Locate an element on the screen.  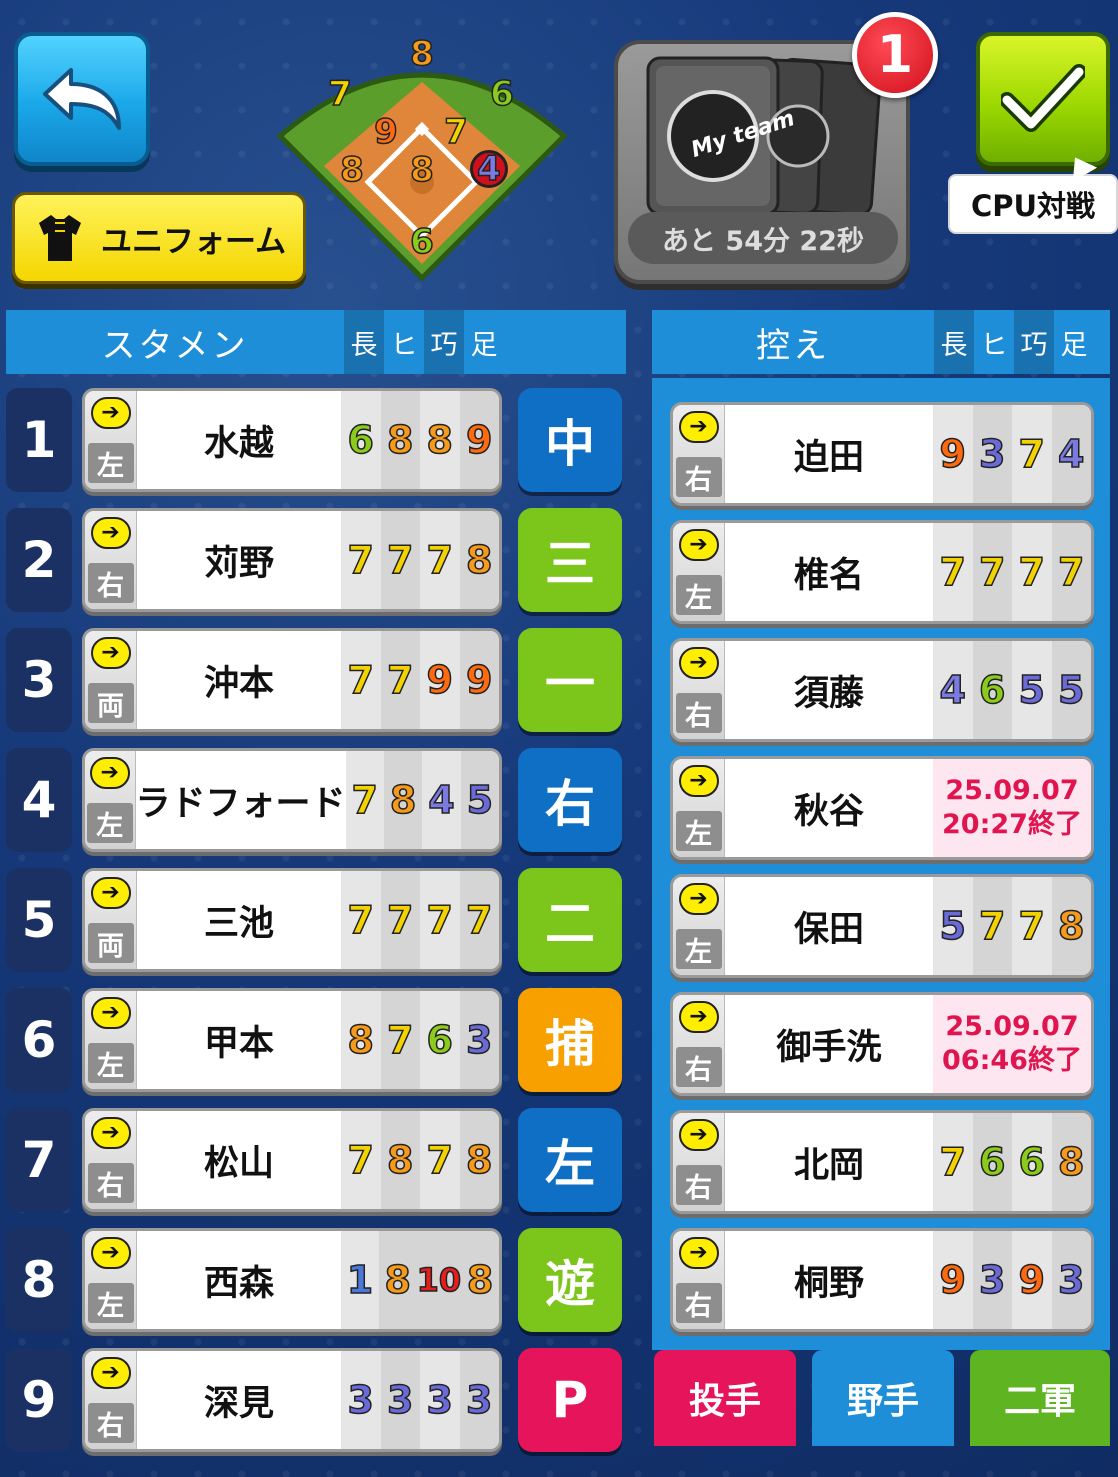
back-button is located at coordinates (82, 99).